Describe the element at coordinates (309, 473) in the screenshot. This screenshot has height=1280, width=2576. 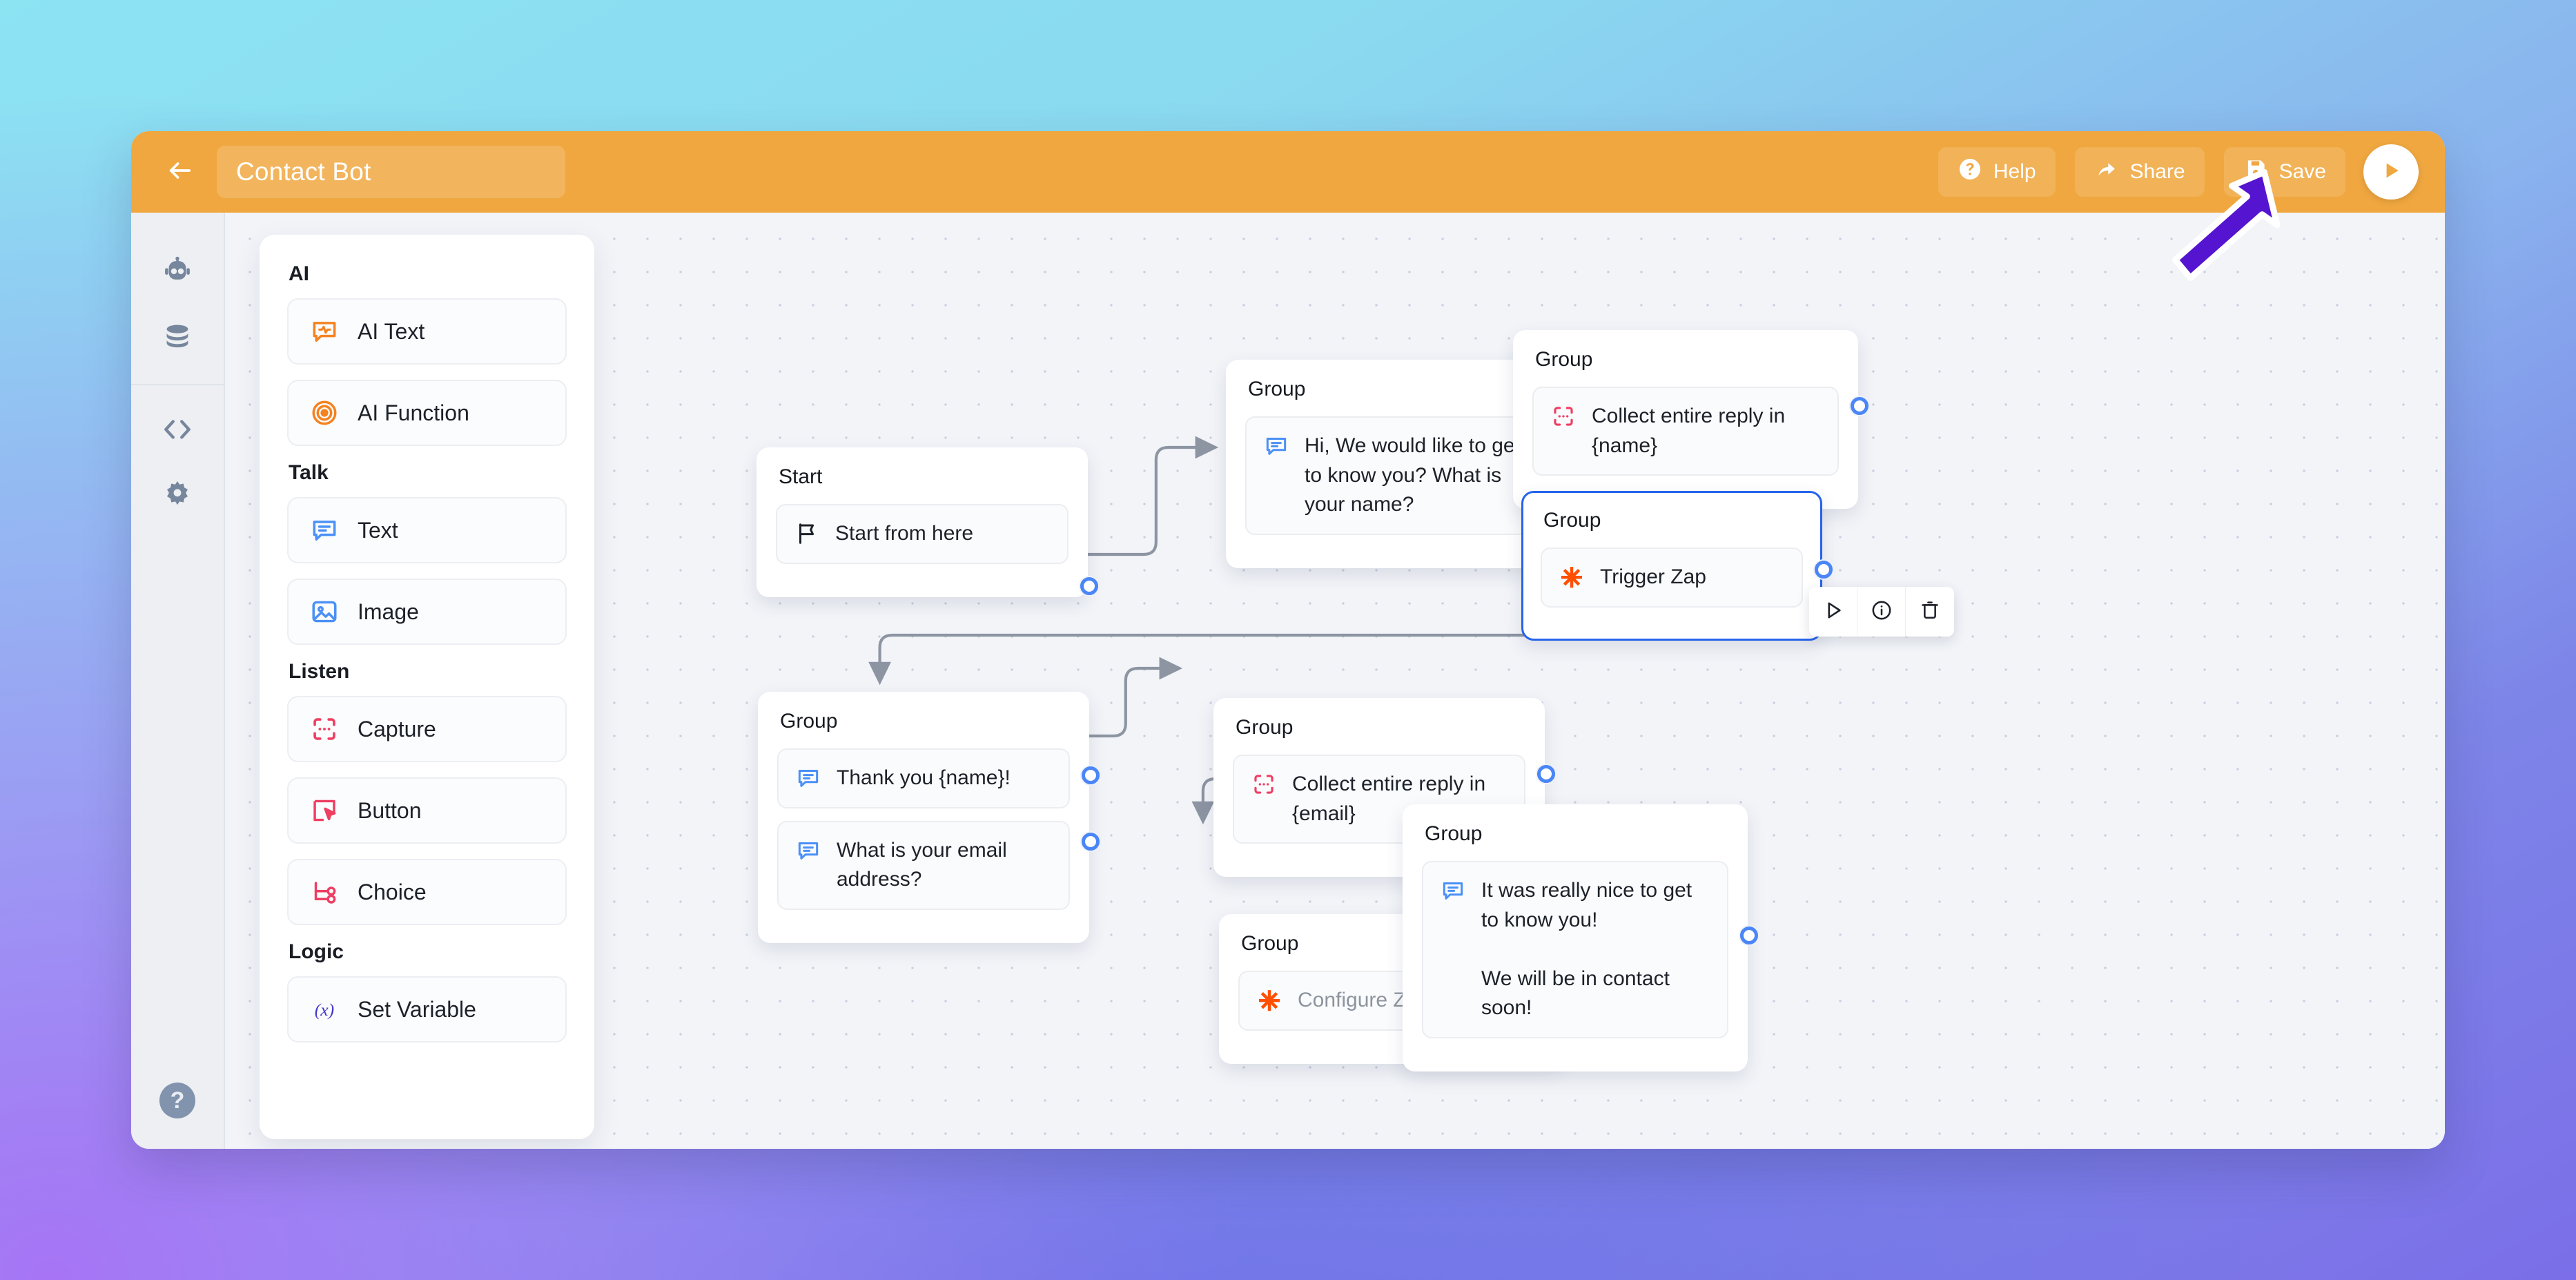
I see `palette-section-title-talk: Talk` at that location.